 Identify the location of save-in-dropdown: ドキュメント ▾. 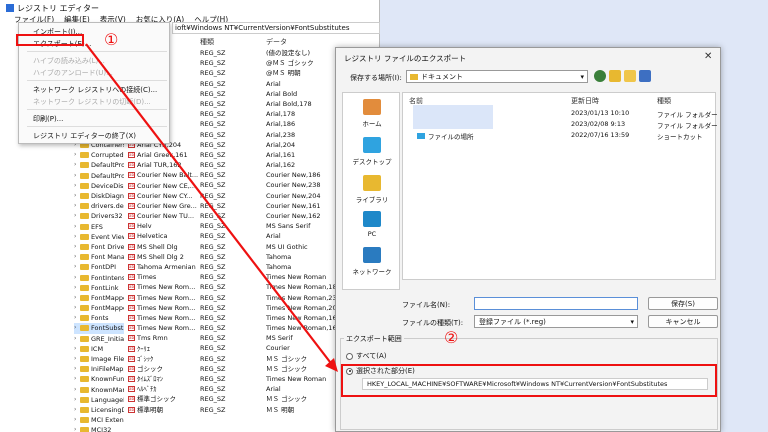
(497, 76).